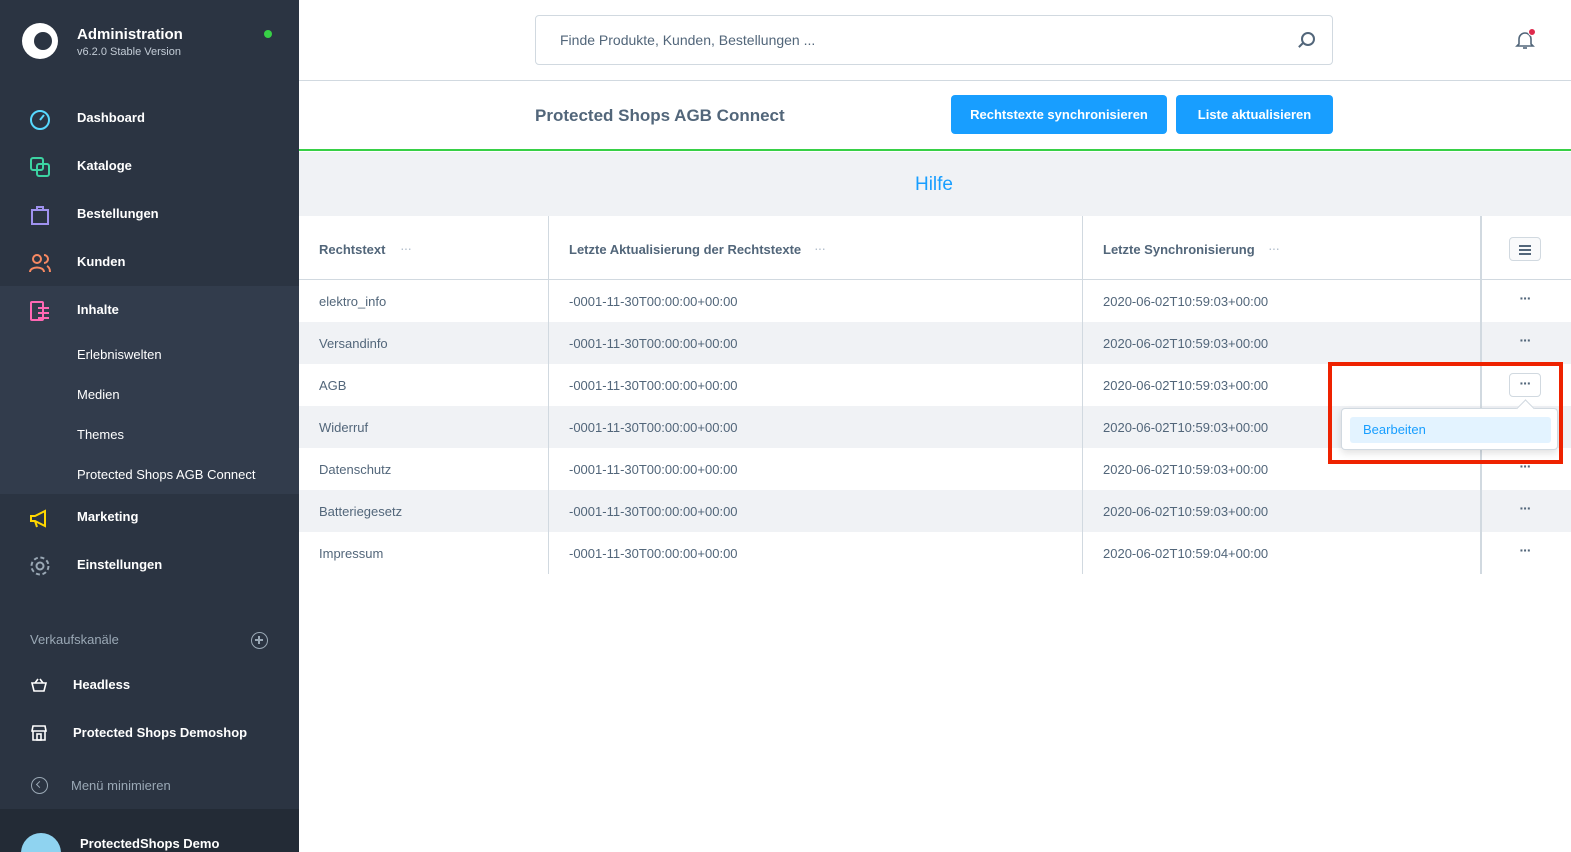 The width and height of the screenshot is (1571, 852). I want to click on sidebar-item-orders: Bestellungen, so click(149, 215).